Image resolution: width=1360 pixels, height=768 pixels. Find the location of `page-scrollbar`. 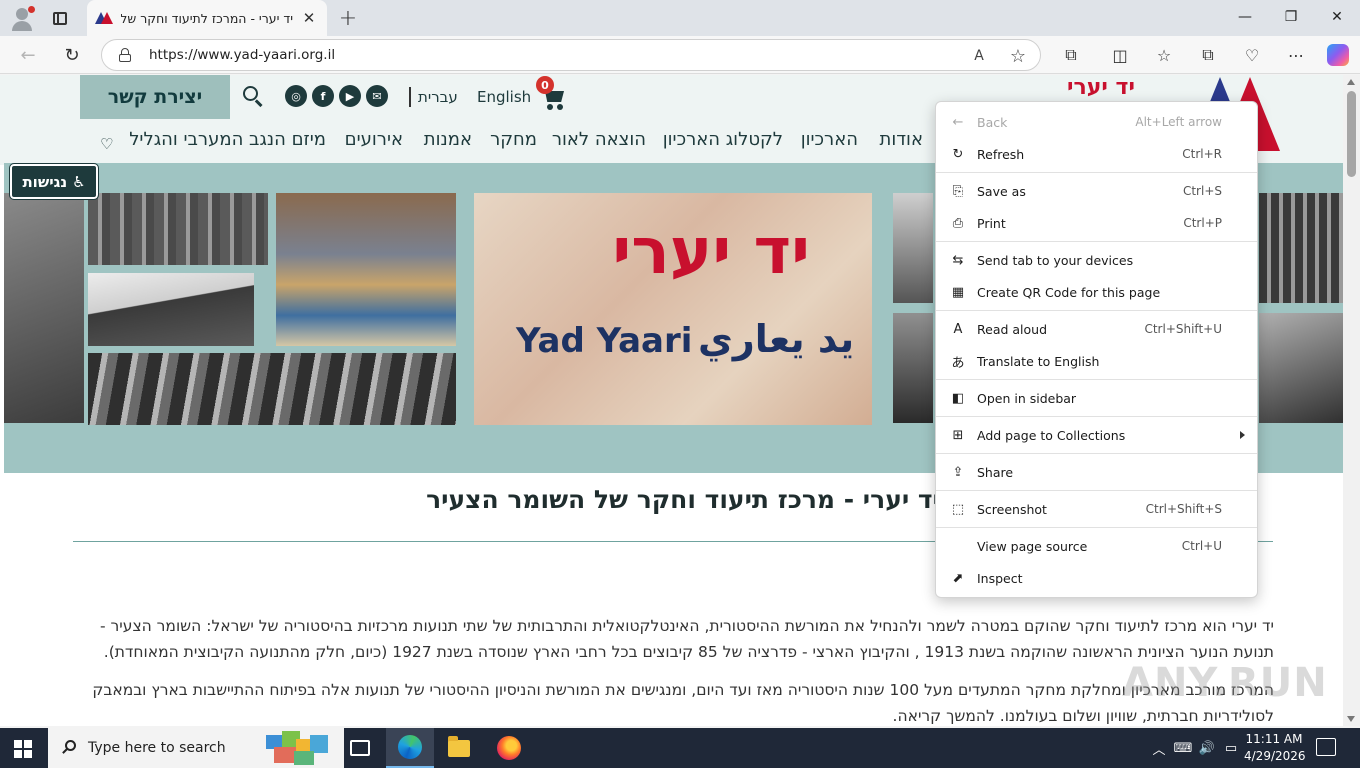

page-scrollbar is located at coordinates (1351, 400).